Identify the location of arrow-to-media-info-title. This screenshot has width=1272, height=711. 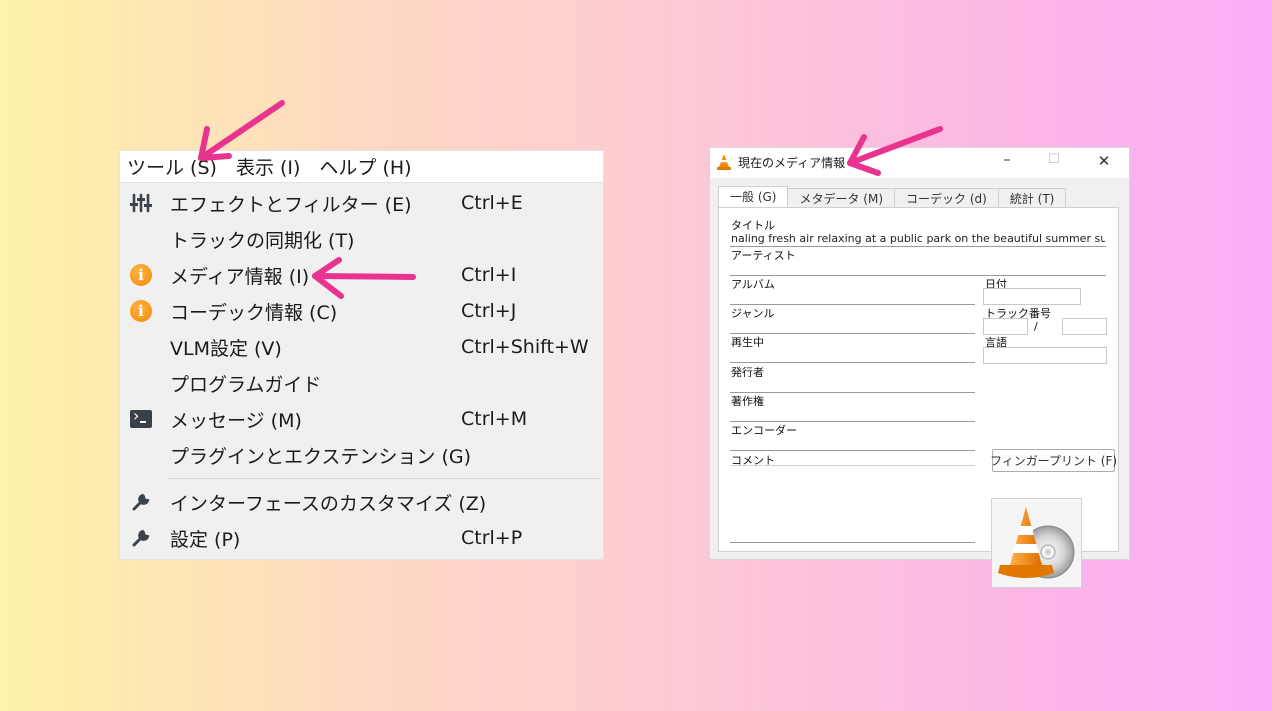
(895, 151).